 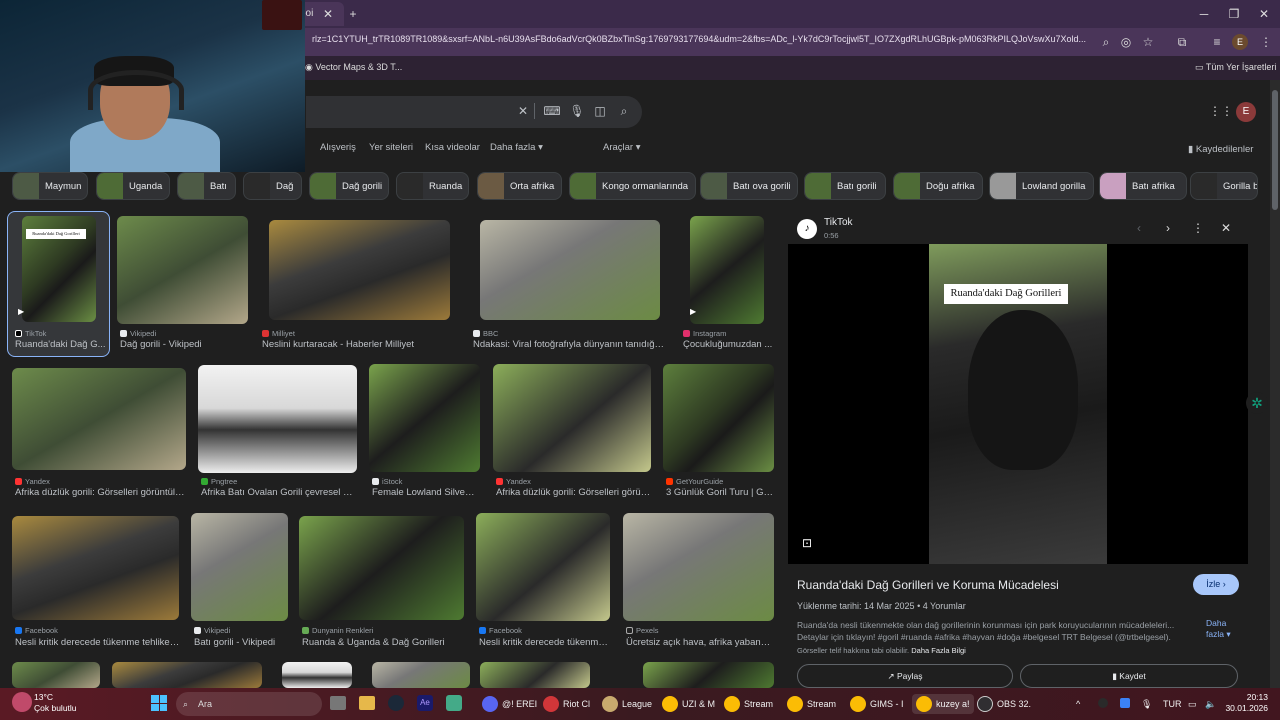 I want to click on more-options-icon: ⋮, so click(x=1198, y=228).